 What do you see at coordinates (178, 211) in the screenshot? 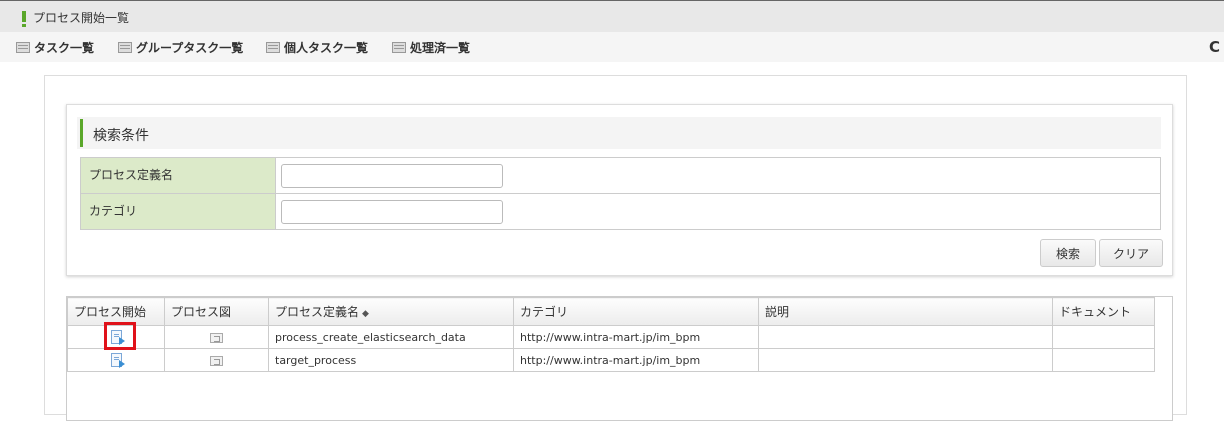
I see `category-label: カテゴリ` at bounding box center [178, 211].